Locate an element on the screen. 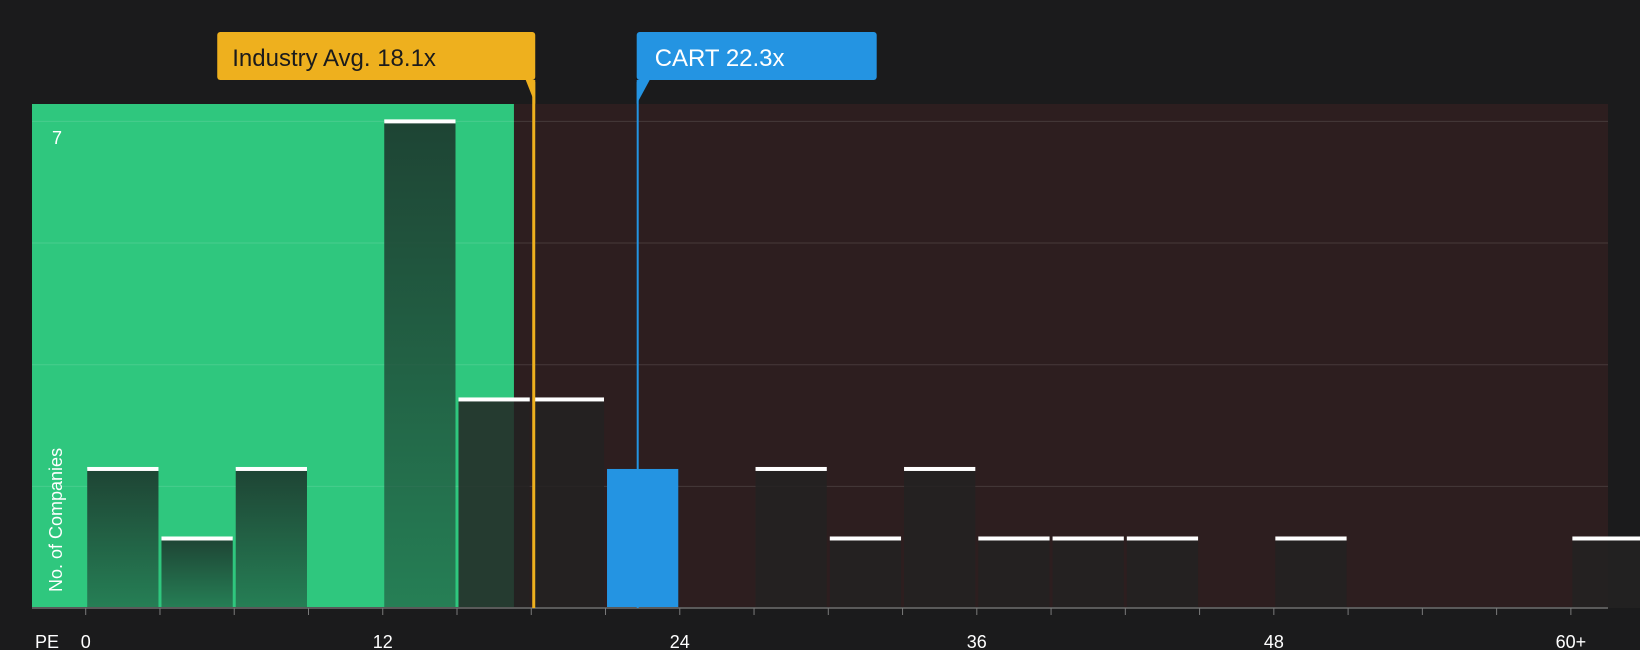  x-tick-label: 12 is located at coordinates (383, 641).